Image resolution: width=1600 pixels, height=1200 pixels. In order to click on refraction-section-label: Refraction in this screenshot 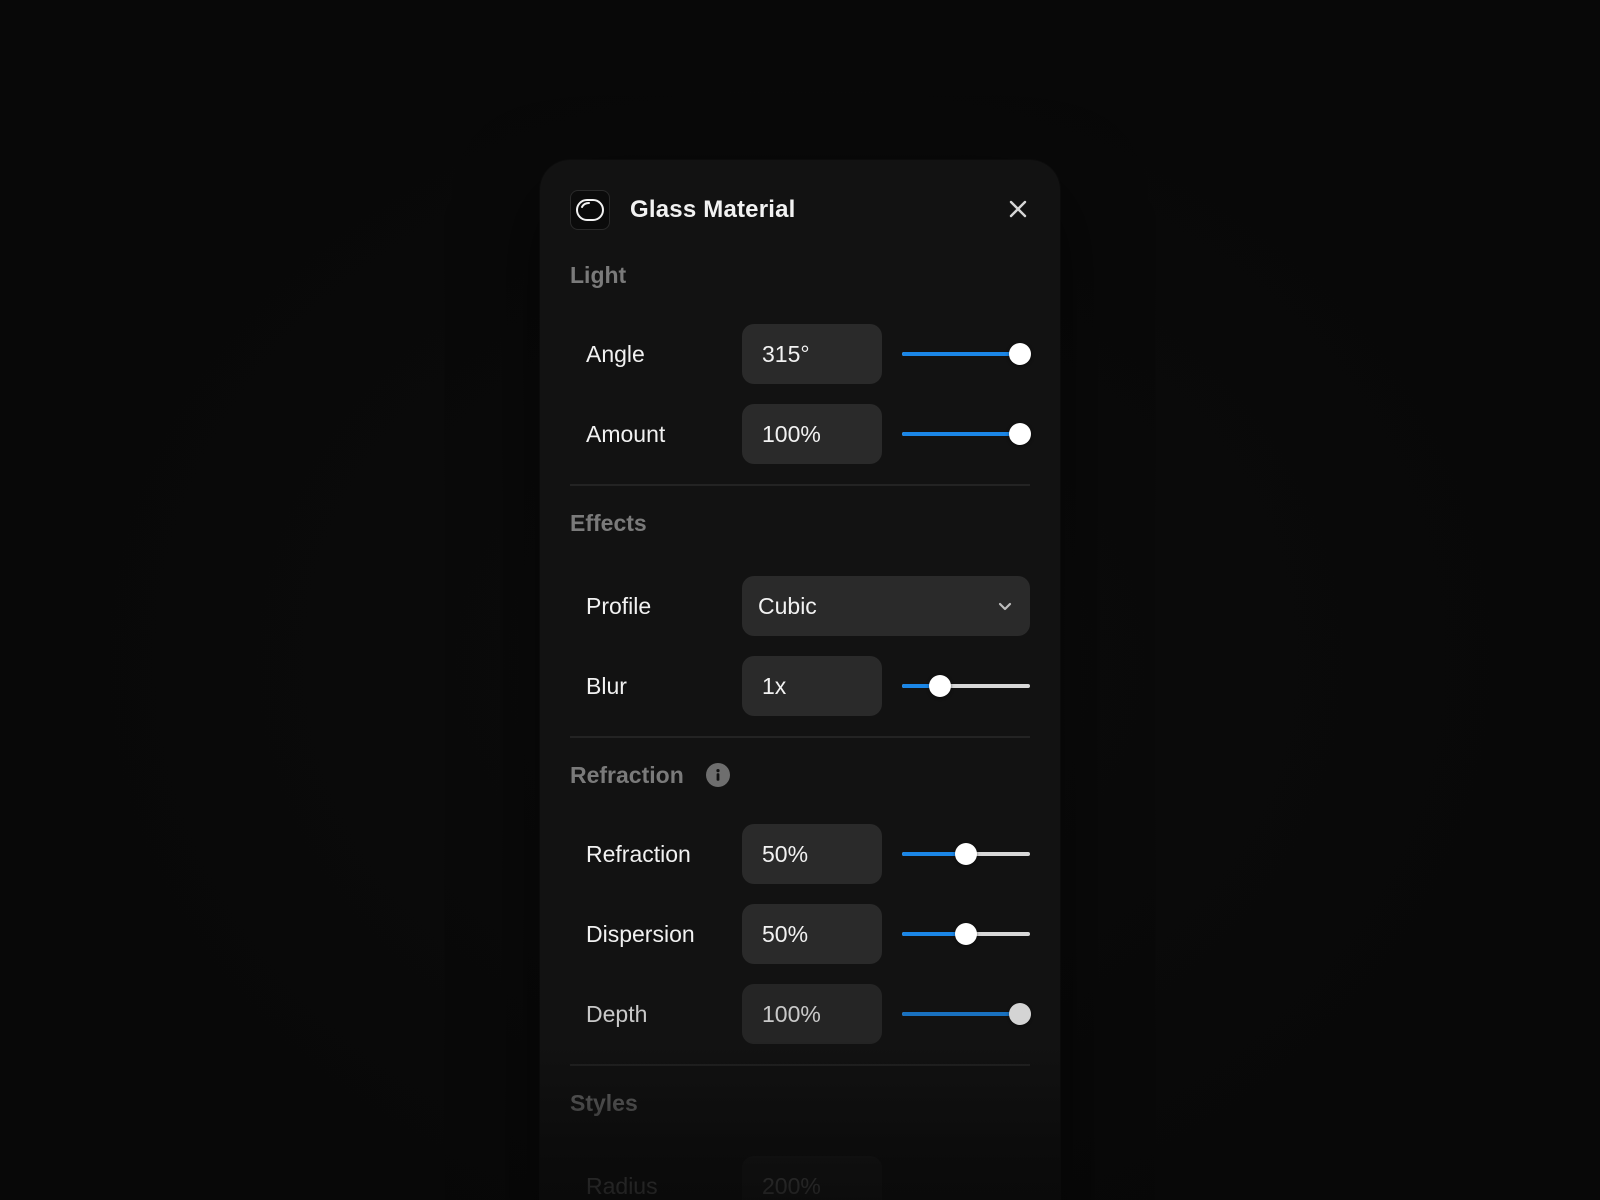, I will do `click(627, 775)`.